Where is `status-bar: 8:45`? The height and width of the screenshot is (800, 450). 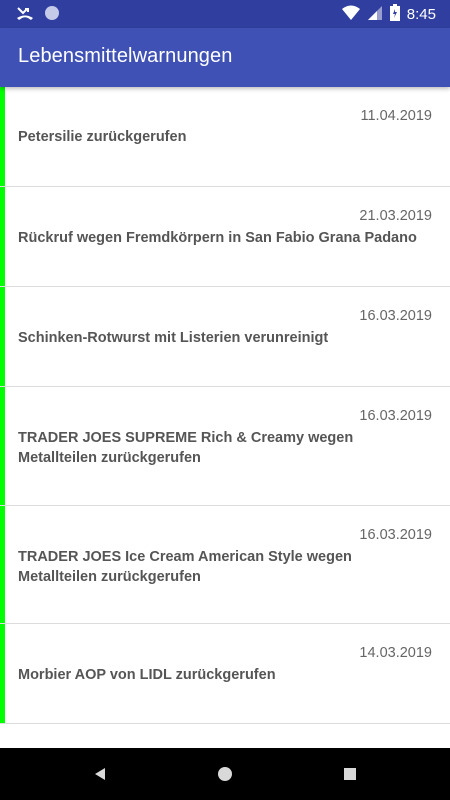 status-bar: 8:45 is located at coordinates (225, 14).